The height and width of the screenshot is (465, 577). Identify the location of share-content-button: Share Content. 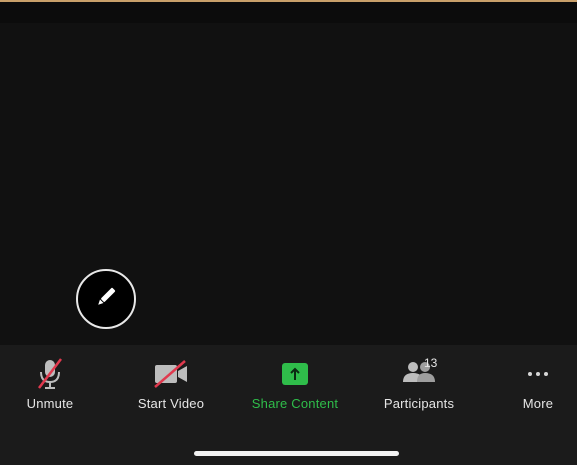
(295, 386).